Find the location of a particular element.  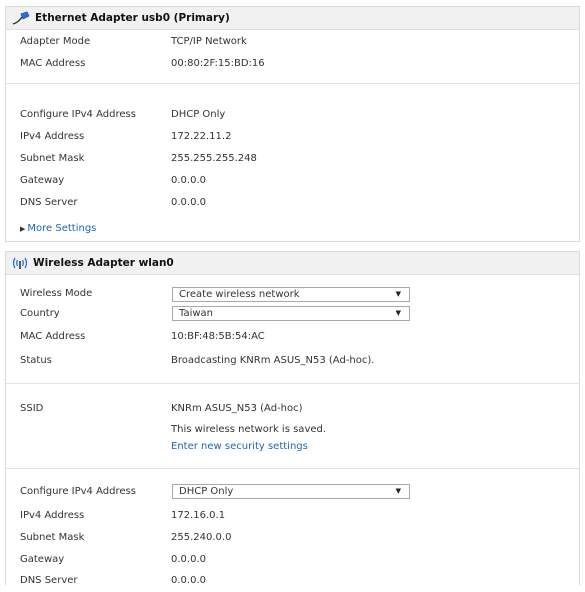

ethernet-dns-row: DNS Server 0.0.0.0 is located at coordinates (292, 203).